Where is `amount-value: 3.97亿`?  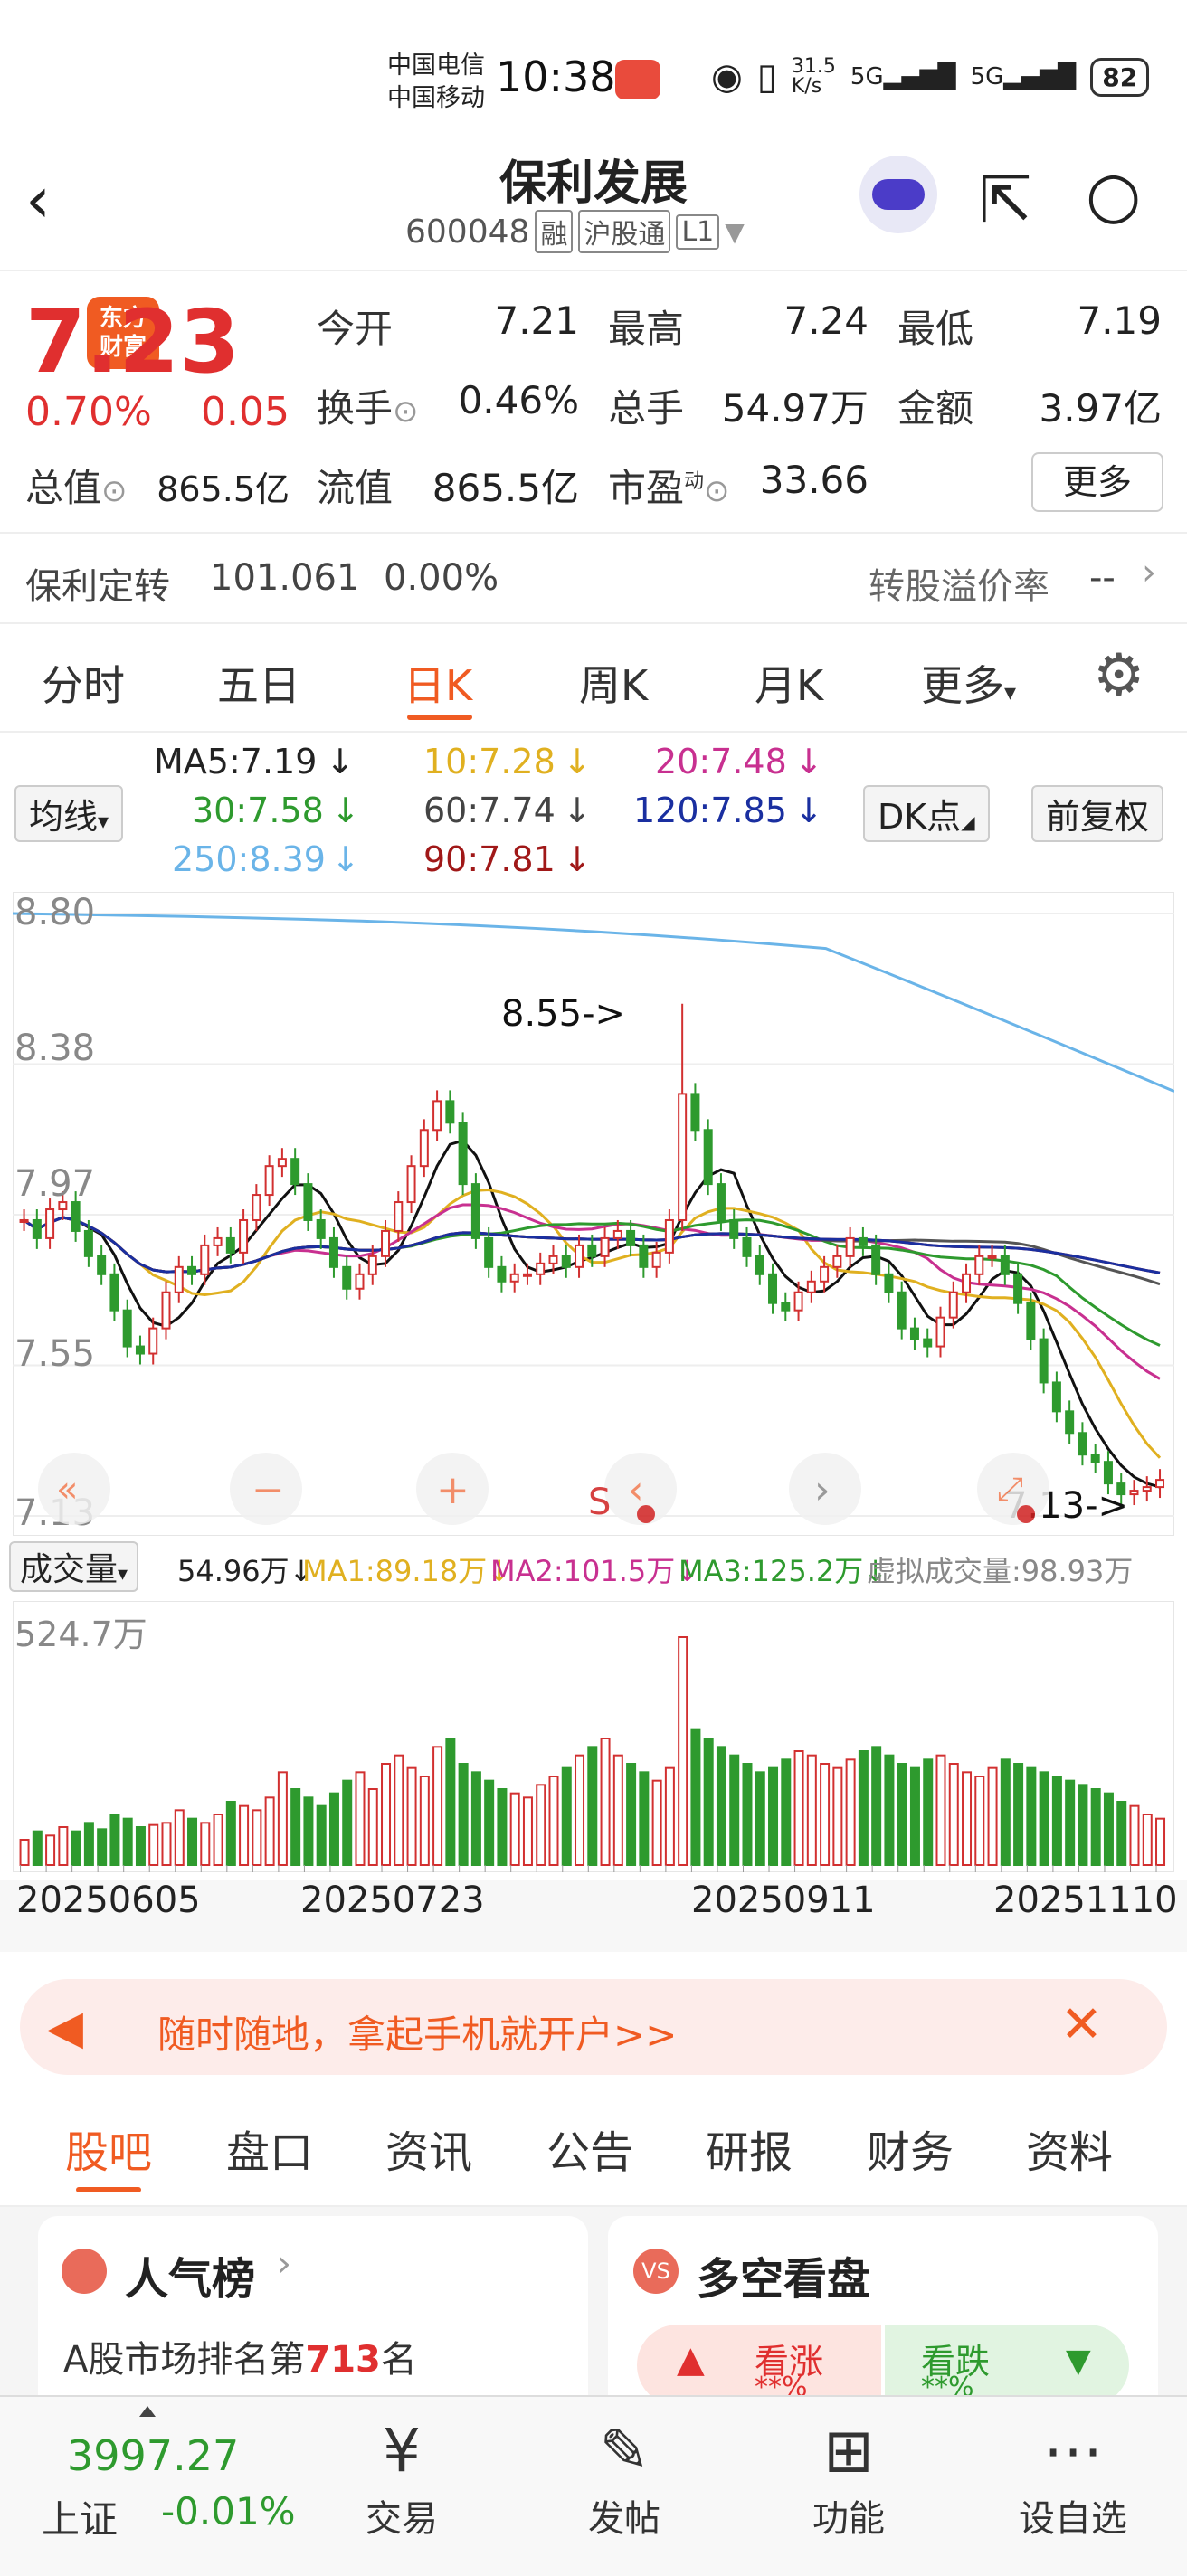
amount-value: 3.97亿 is located at coordinates (1100, 408).